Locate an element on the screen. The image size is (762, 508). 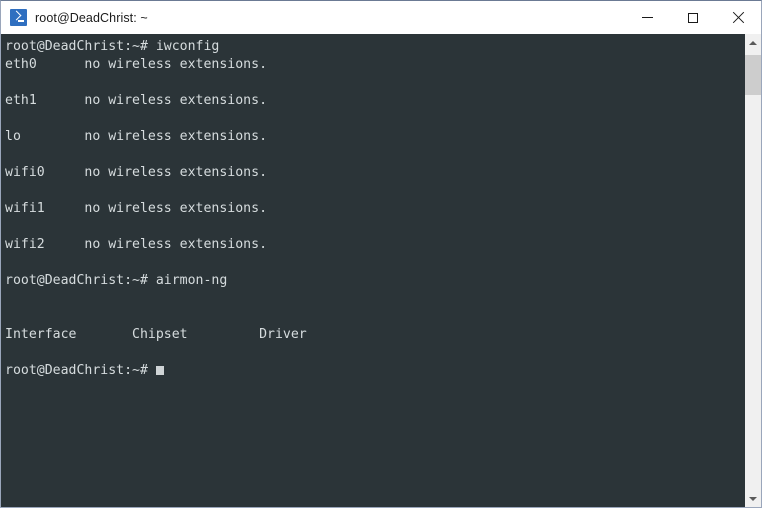
underscore-icon is located at coordinates (21, 21).